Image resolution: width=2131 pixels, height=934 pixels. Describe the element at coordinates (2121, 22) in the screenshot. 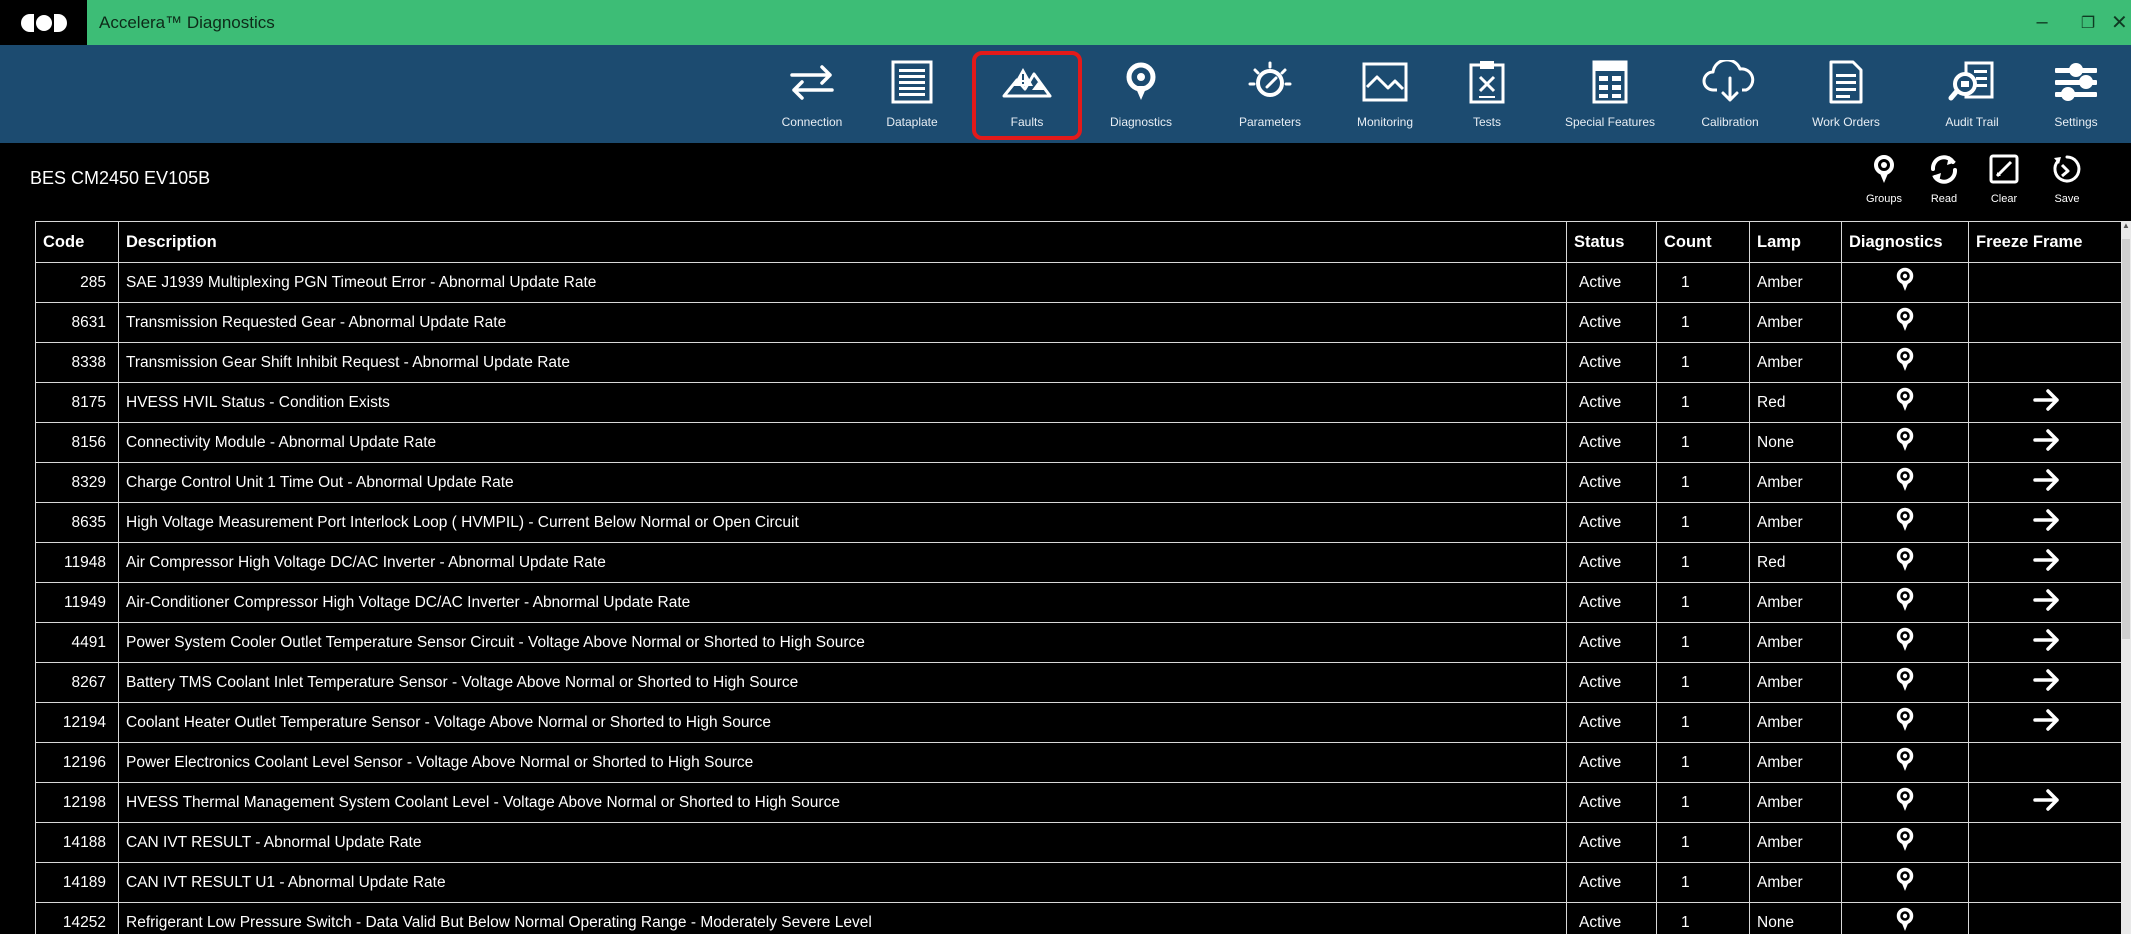

I see `close-button: ✕` at that location.